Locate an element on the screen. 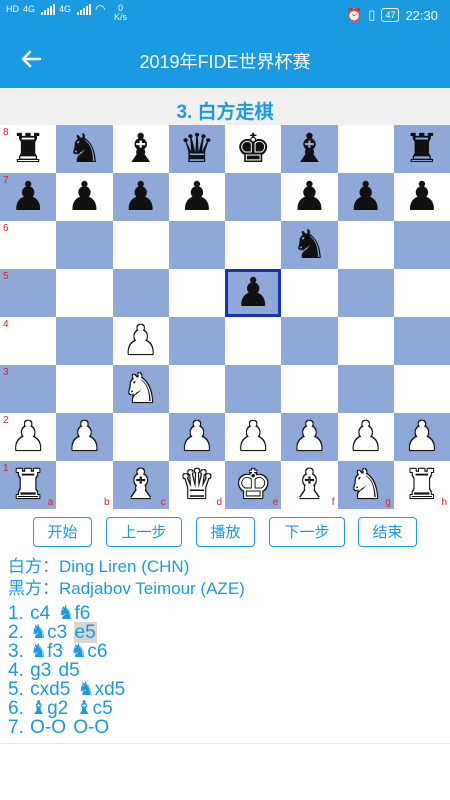  square-d6 is located at coordinates (196, 245).